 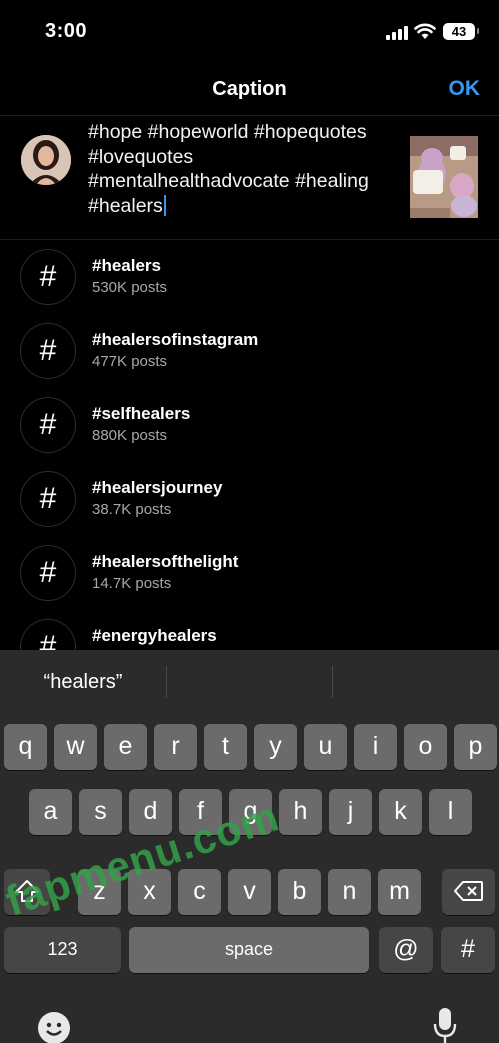 I want to click on wifi-icon, so click(x=425, y=31).